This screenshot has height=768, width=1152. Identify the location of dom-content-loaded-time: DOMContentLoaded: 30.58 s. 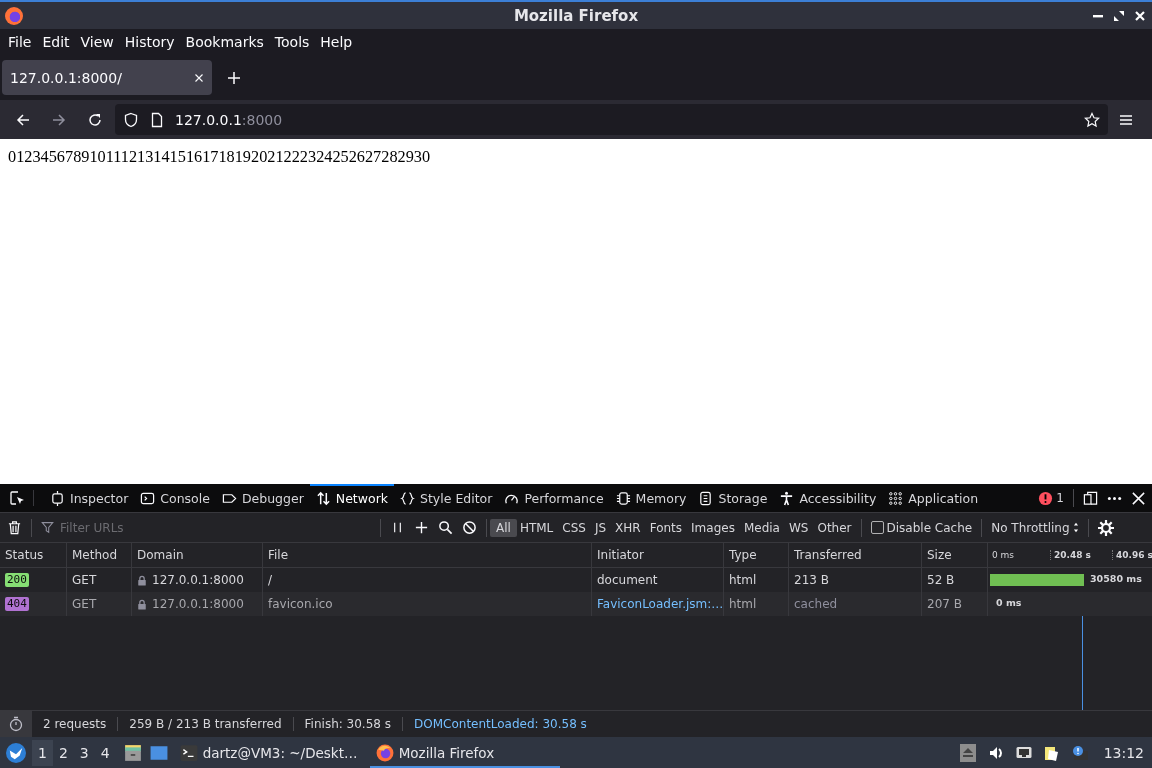
(500, 724).